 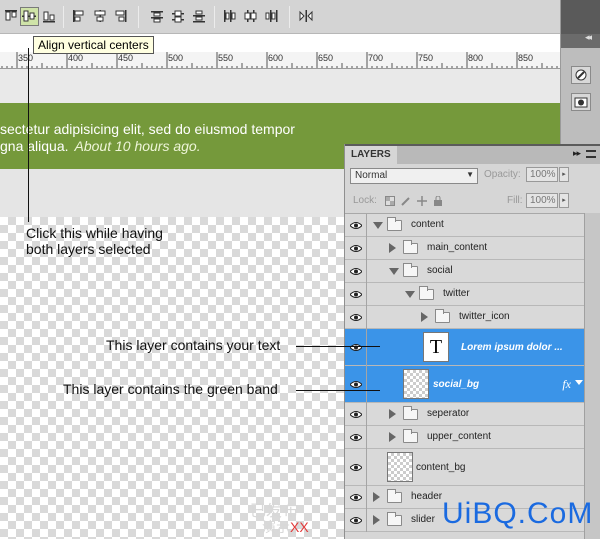 What do you see at coordinates (518, 513) in the screenshot?
I see `watermark-brand: UiBQ.CoM` at bounding box center [518, 513].